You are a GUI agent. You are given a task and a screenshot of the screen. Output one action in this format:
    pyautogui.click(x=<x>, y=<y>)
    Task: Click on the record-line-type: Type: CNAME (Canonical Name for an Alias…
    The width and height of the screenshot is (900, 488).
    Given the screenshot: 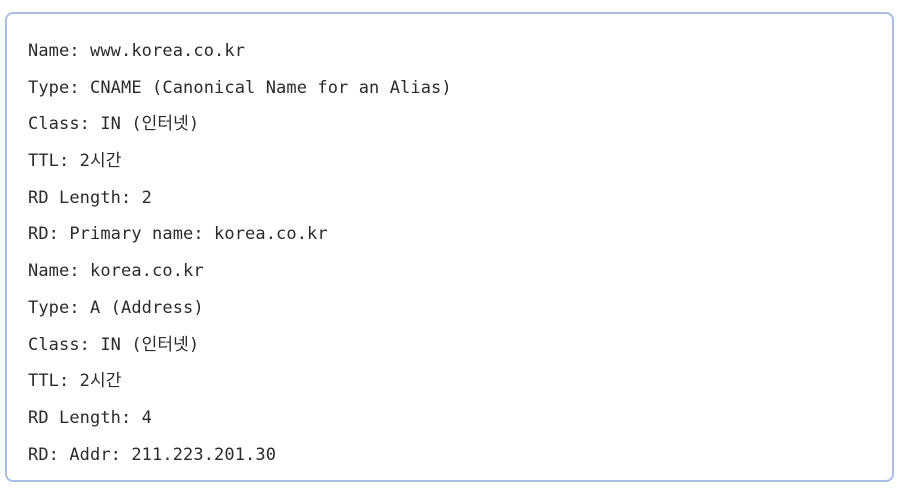 What is the action you would take?
    pyautogui.click(x=240, y=87)
    